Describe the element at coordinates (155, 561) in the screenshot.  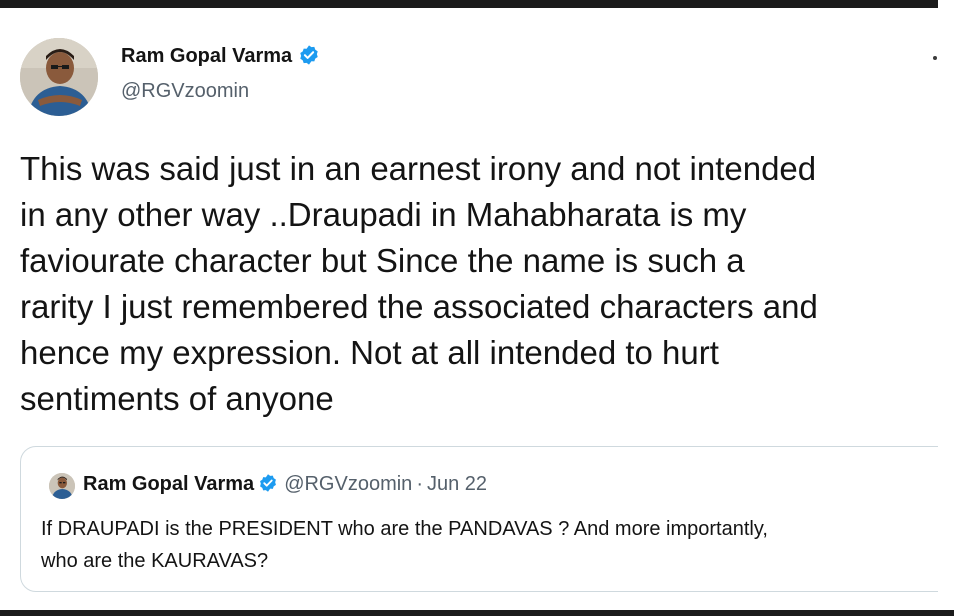
I see `quoted-text-line: who are the KAURAVAS?` at that location.